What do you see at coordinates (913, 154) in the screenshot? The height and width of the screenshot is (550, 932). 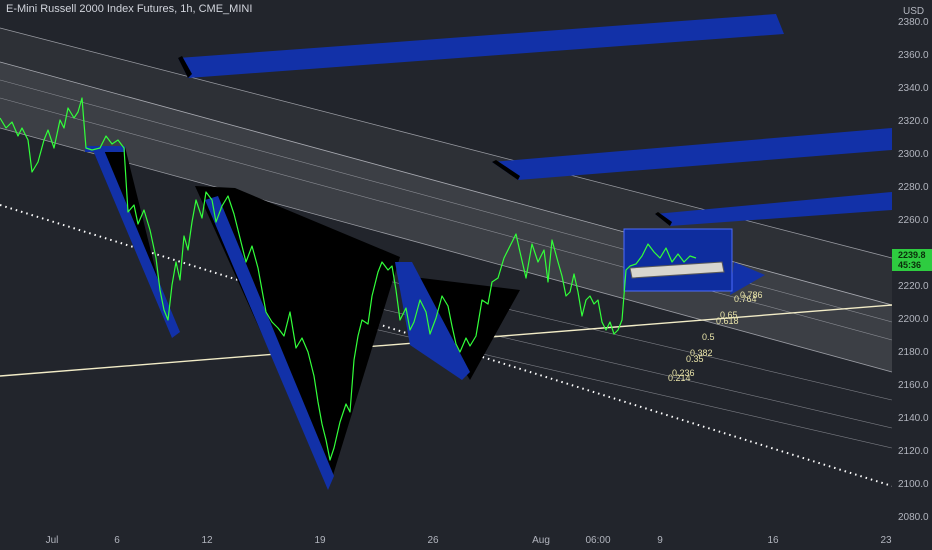 I see `y-tick-label: 2300.0` at bounding box center [913, 154].